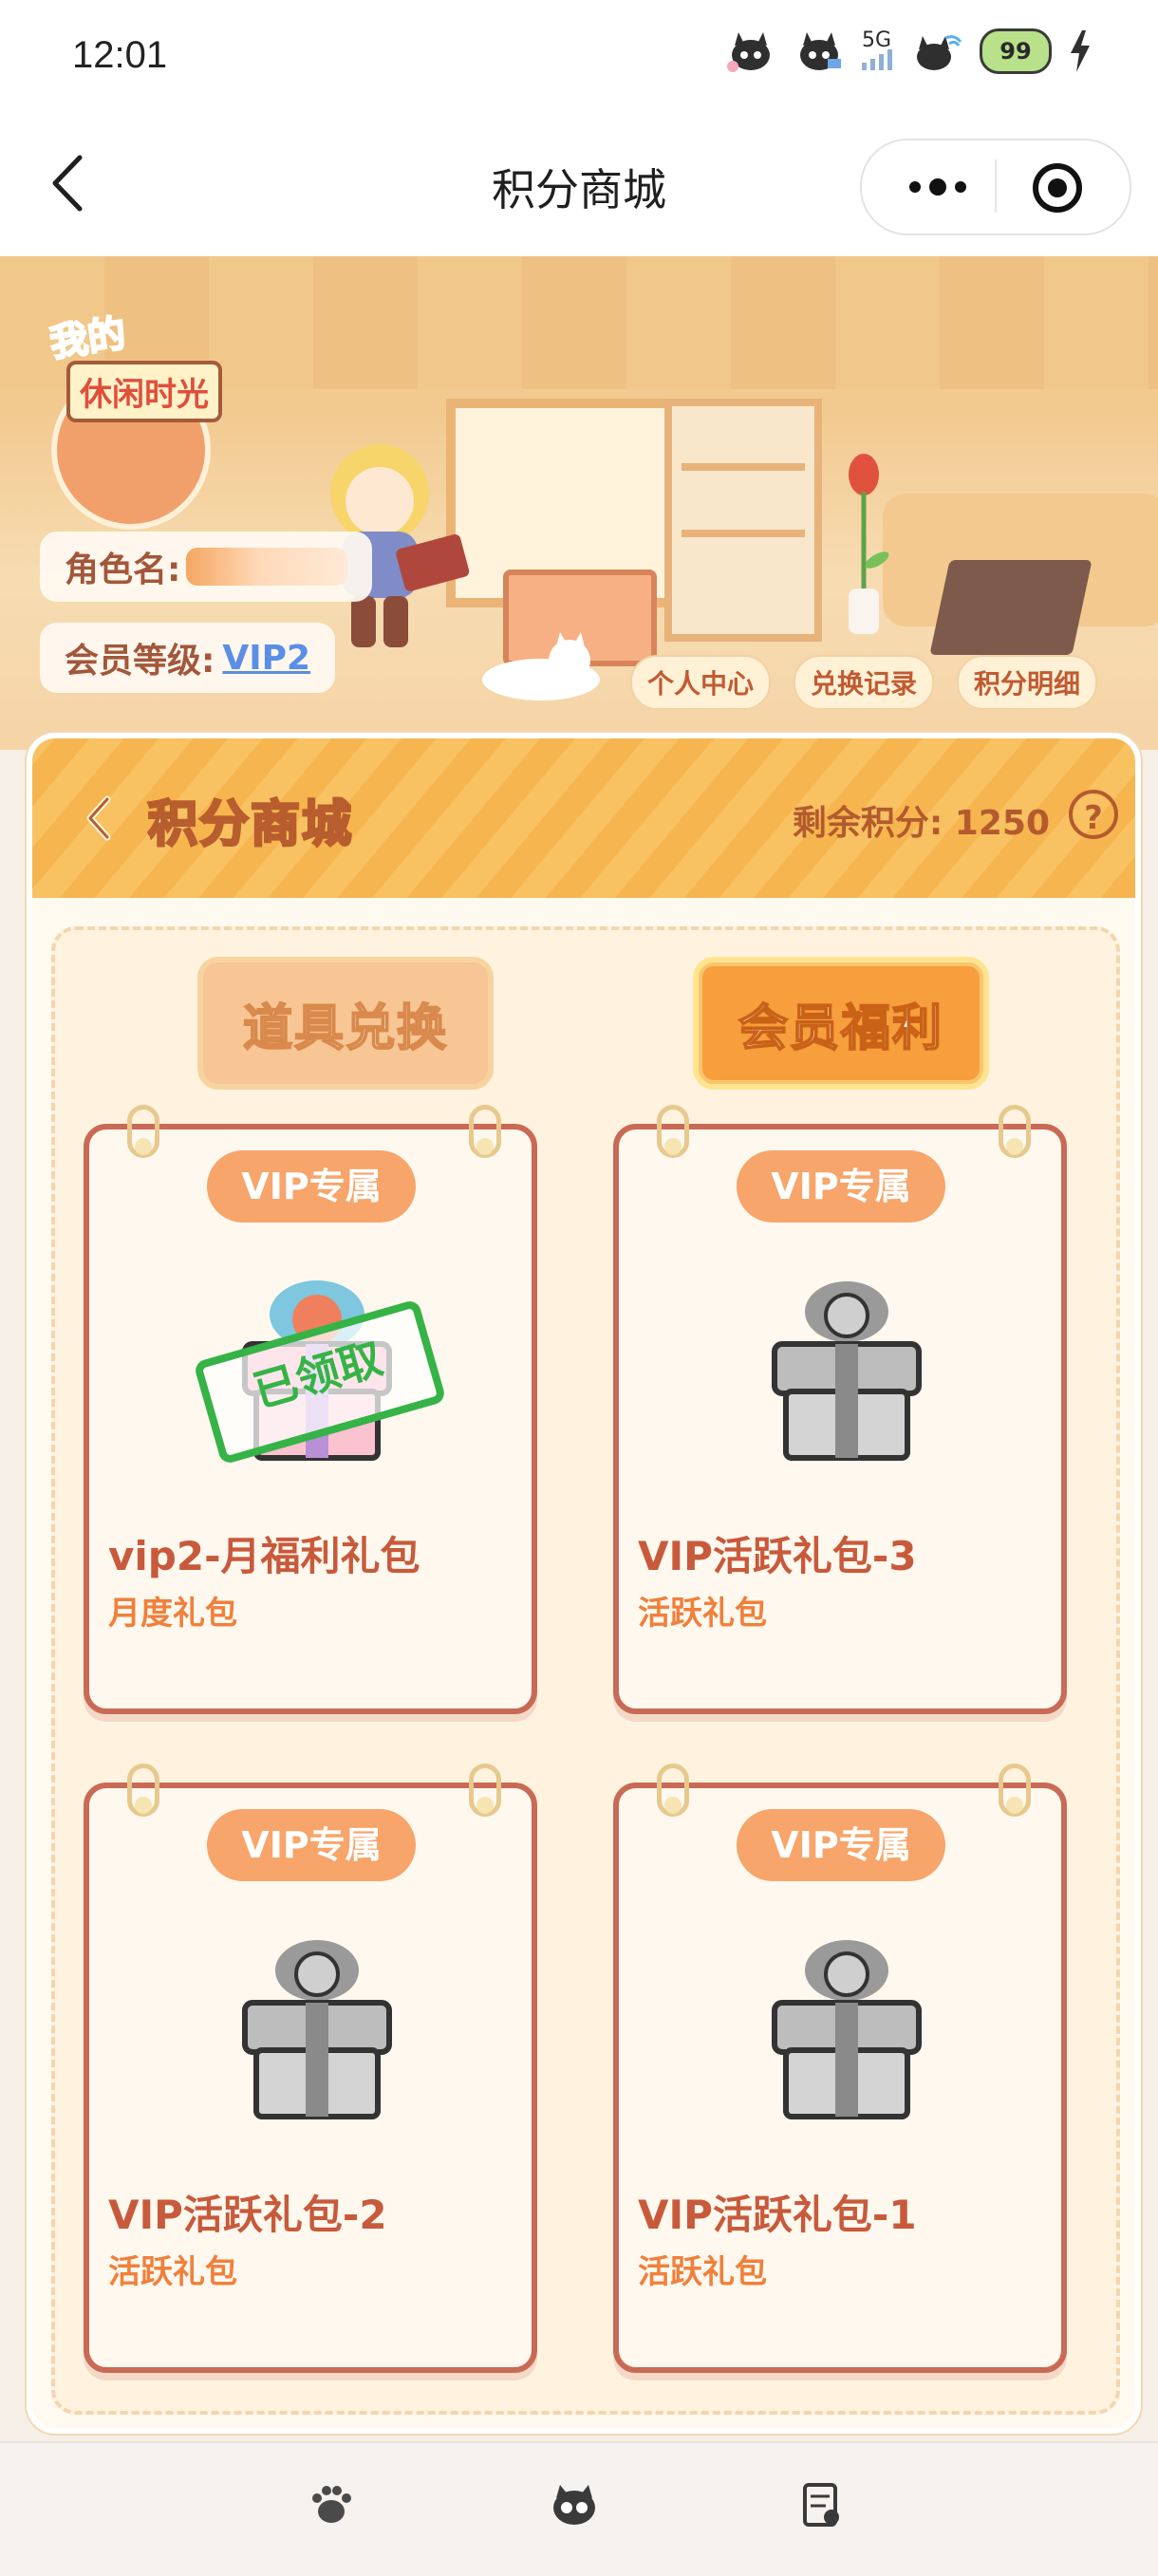 This screenshot has height=2576, width=1158. I want to click on note-icon, so click(821, 2505).